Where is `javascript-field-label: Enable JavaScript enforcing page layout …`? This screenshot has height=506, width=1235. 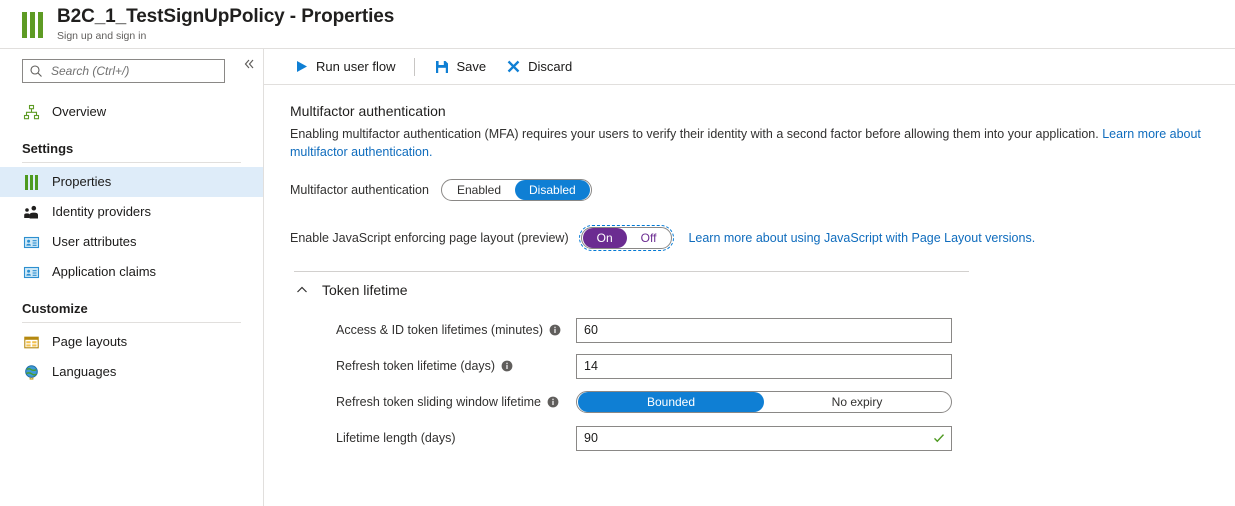
javascript-field-label: Enable JavaScript enforcing page layout … is located at coordinates (429, 238).